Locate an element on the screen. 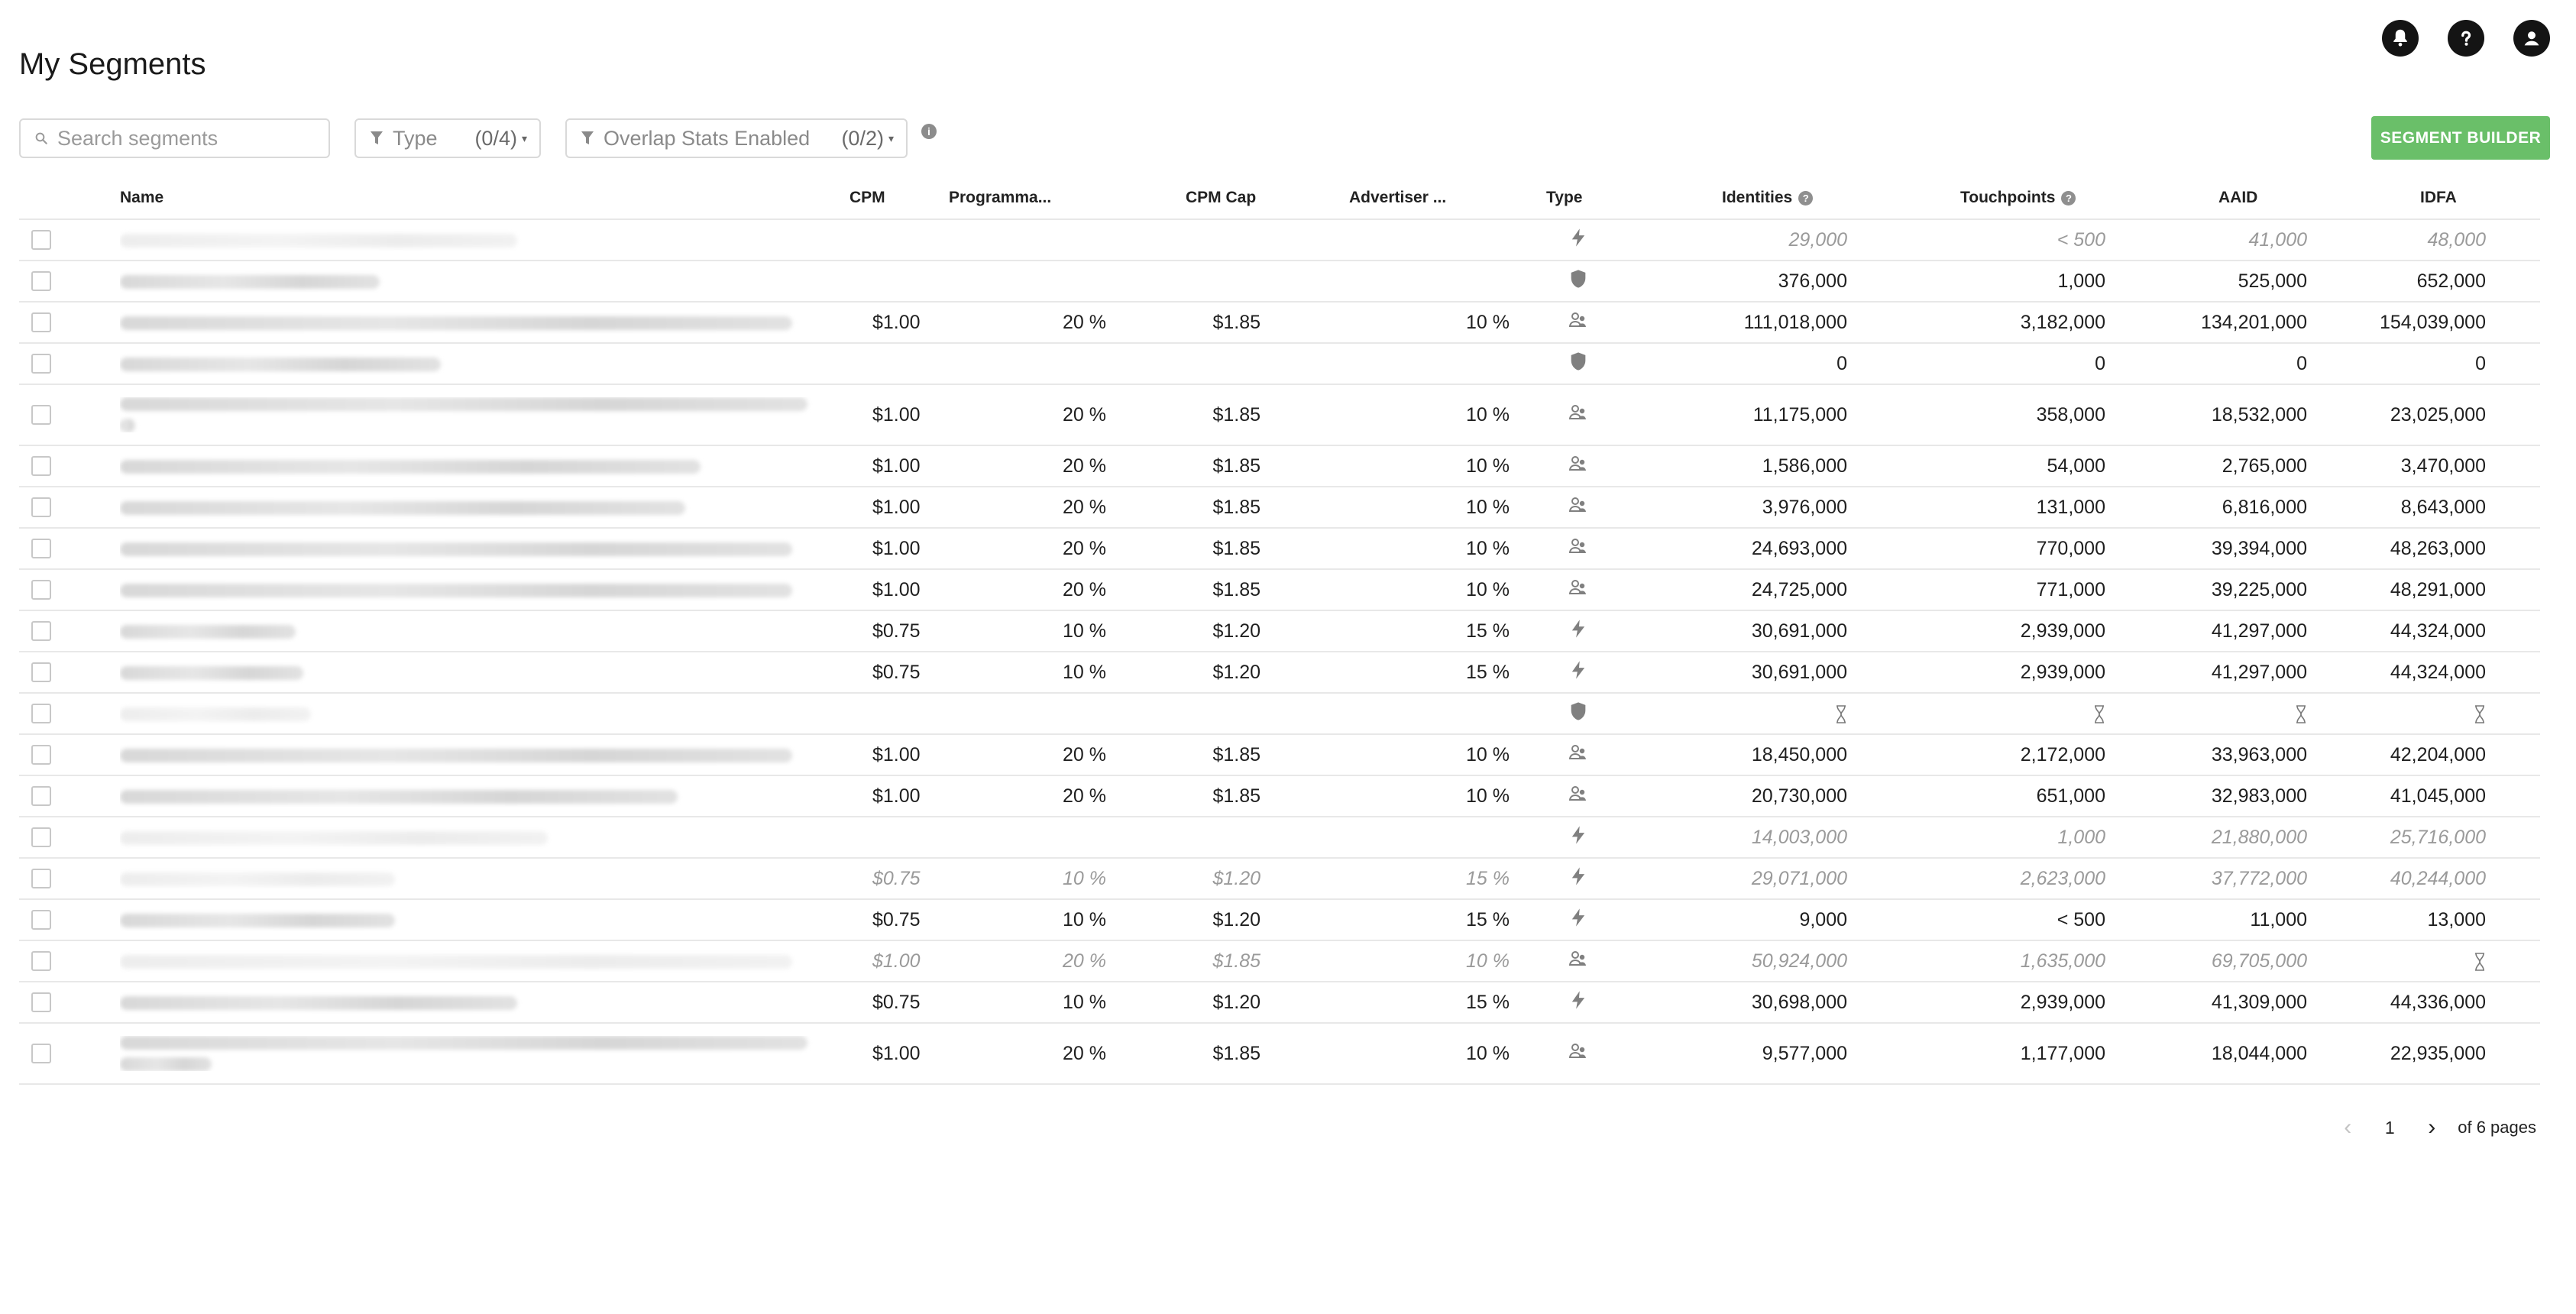  caret-down-icon: ▾ is located at coordinates (891, 137).